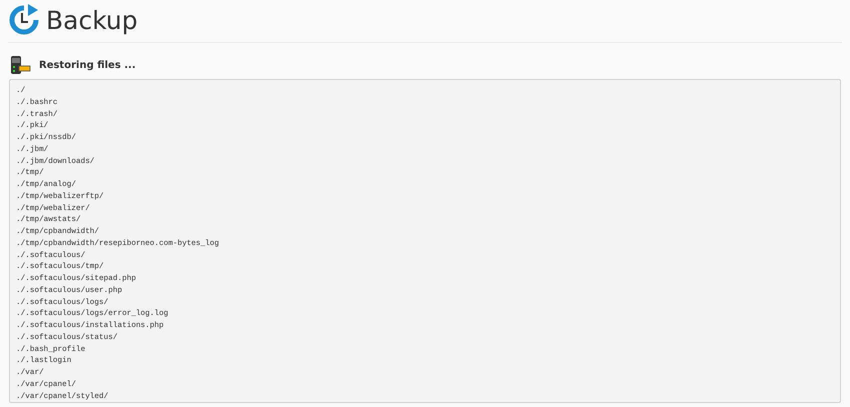 The width and height of the screenshot is (850, 407). Describe the element at coordinates (92, 20) in the screenshot. I see `page-title: Backup` at that location.